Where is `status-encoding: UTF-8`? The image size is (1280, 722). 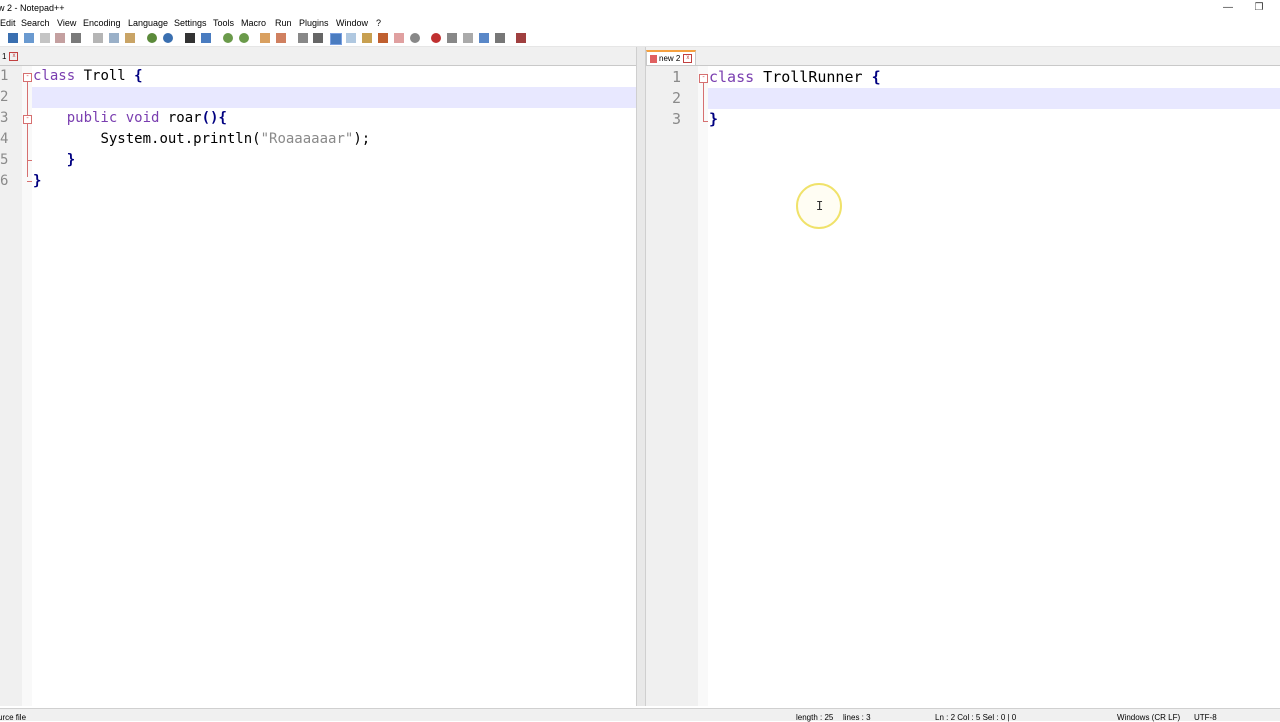 status-encoding: UTF-8 is located at coordinates (1205, 717).